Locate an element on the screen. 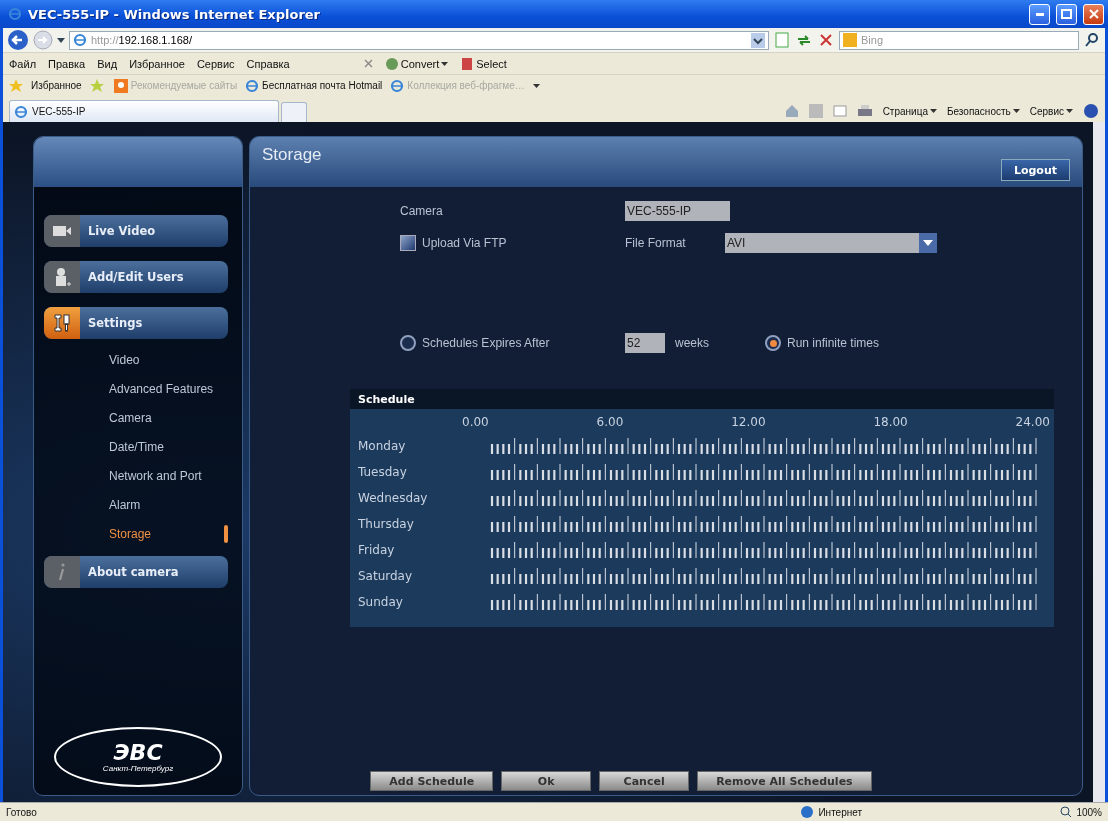 This screenshot has width=1108, height=821. minimize-icon is located at coordinates (1039, 14).